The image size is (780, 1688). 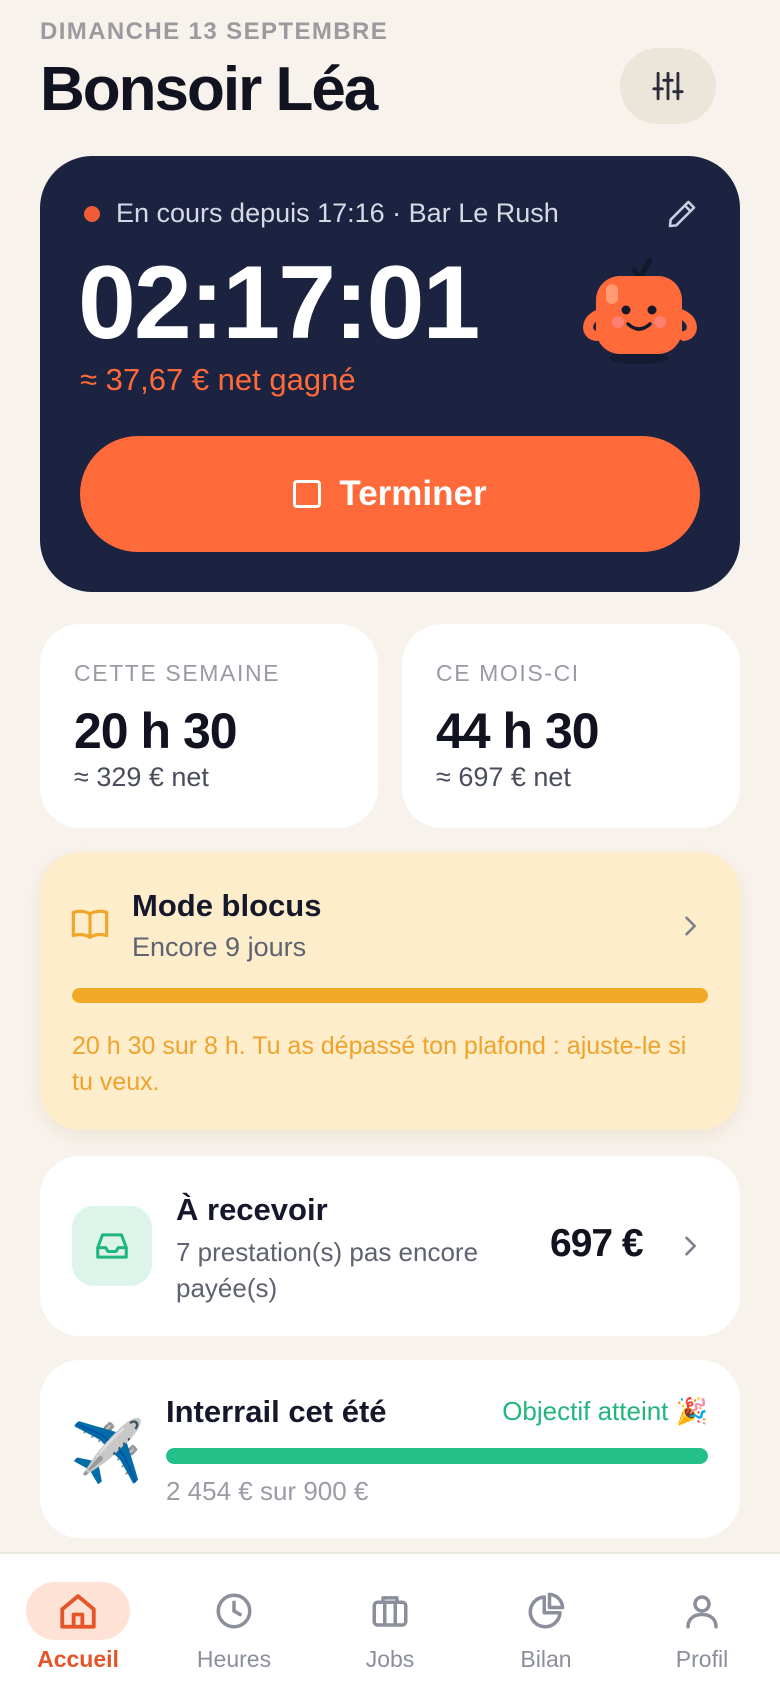 I want to click on inbox-icon, so click(x=112, y=1246).